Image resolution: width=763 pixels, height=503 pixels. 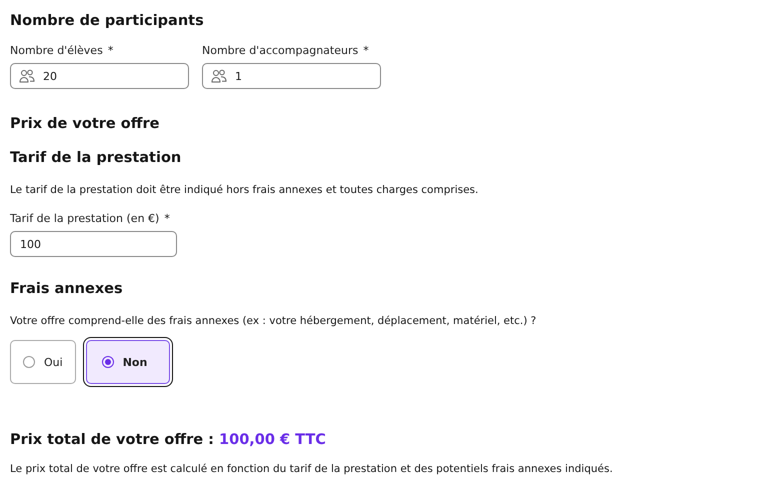 I want to click on total-label: Prix total de votre offre :, so click(x=112, y=440).